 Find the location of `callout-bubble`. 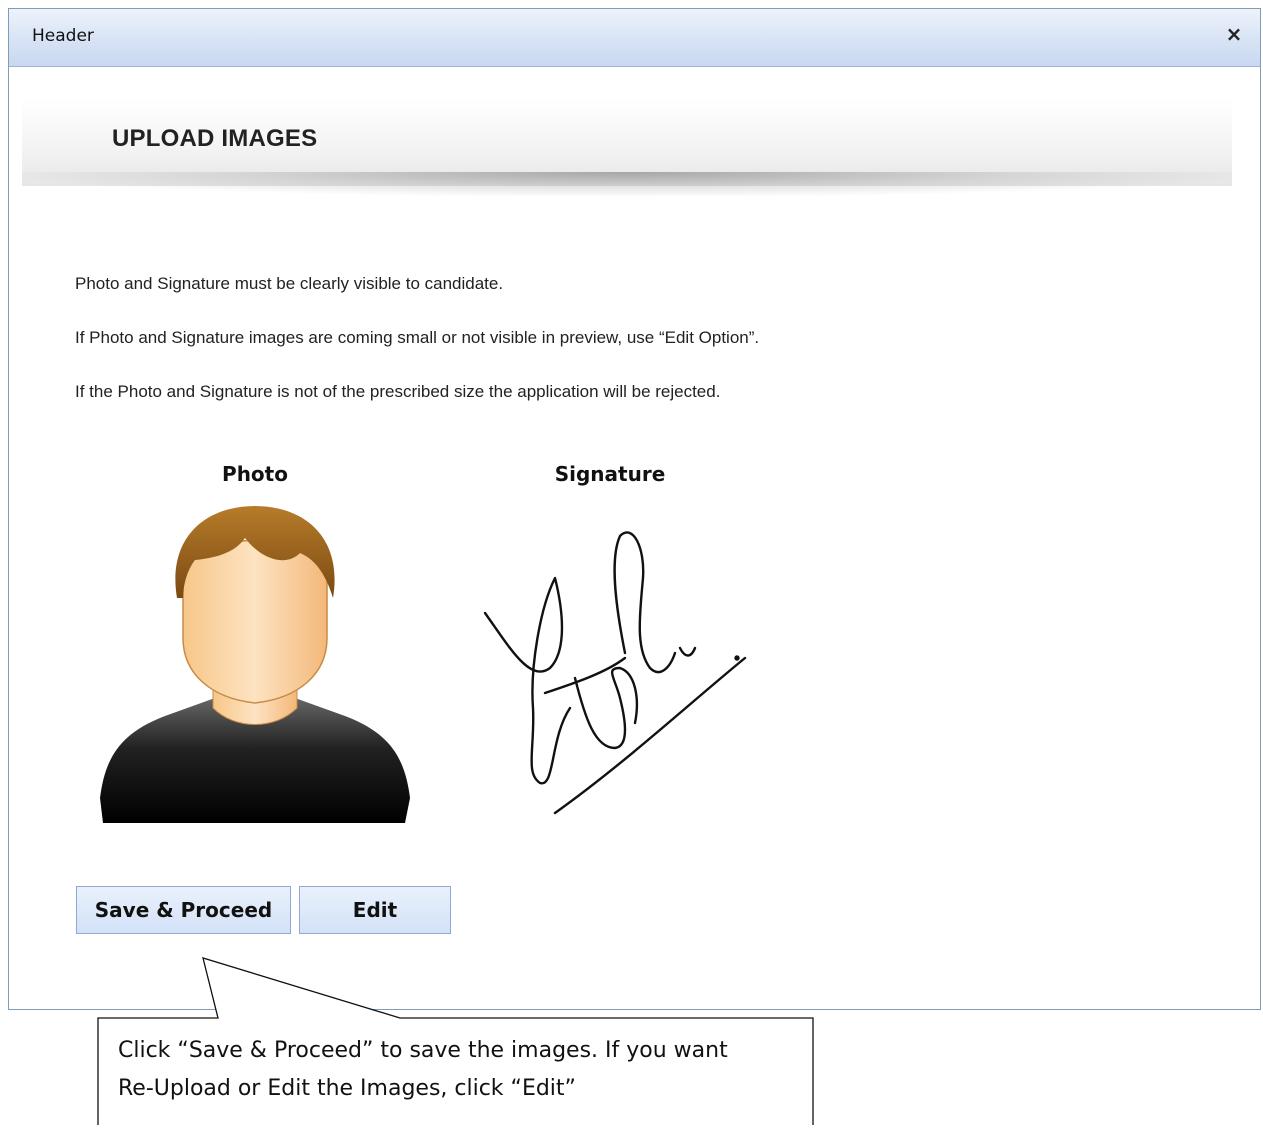

callout-bubble is located at coordinates (455, 1041).